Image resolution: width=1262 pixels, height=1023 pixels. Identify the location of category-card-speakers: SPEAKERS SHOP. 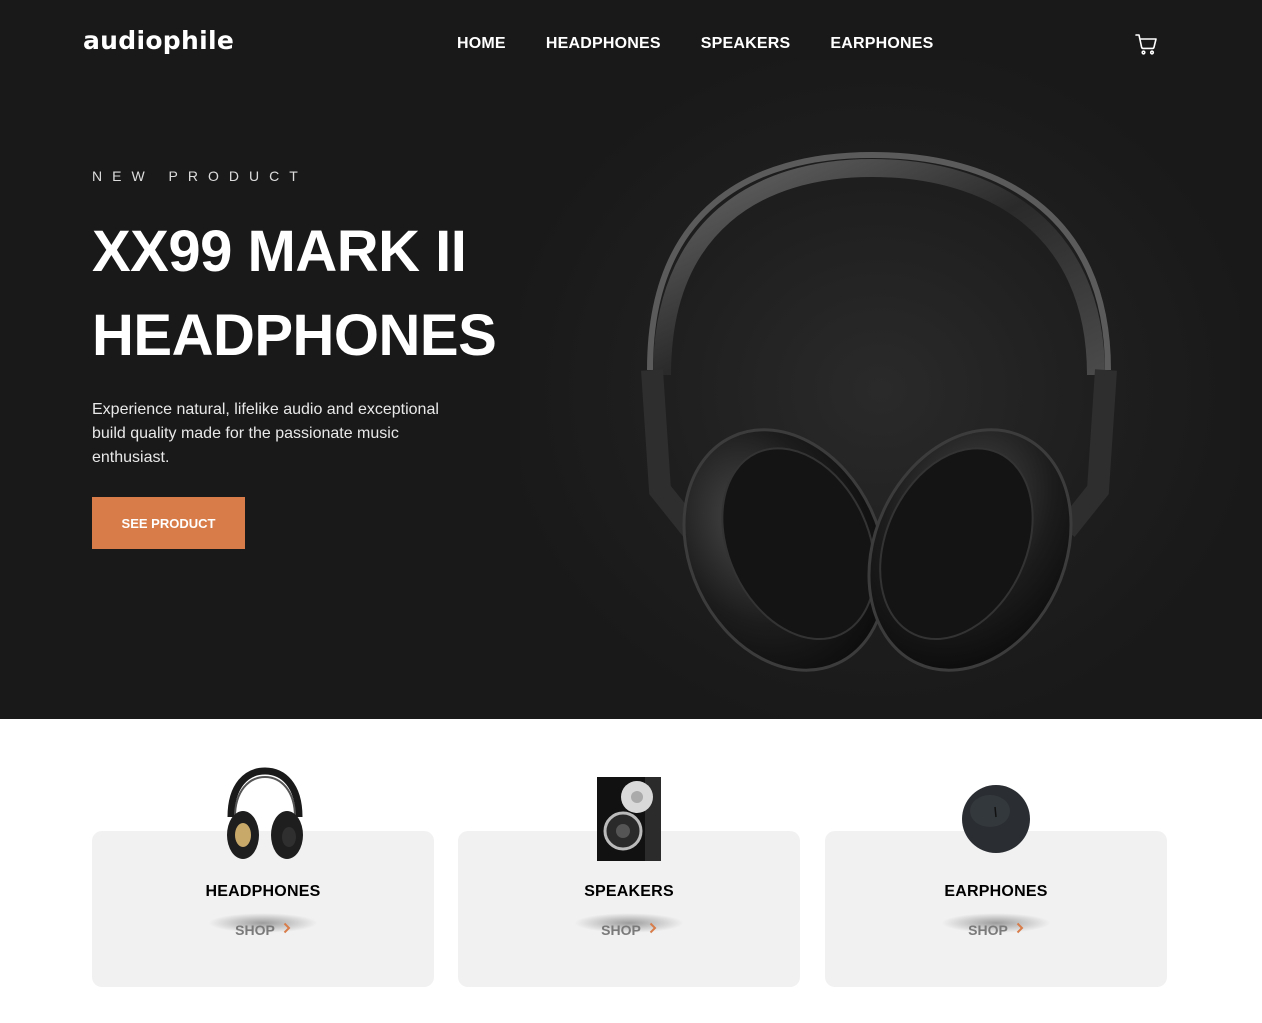
(629, 882).